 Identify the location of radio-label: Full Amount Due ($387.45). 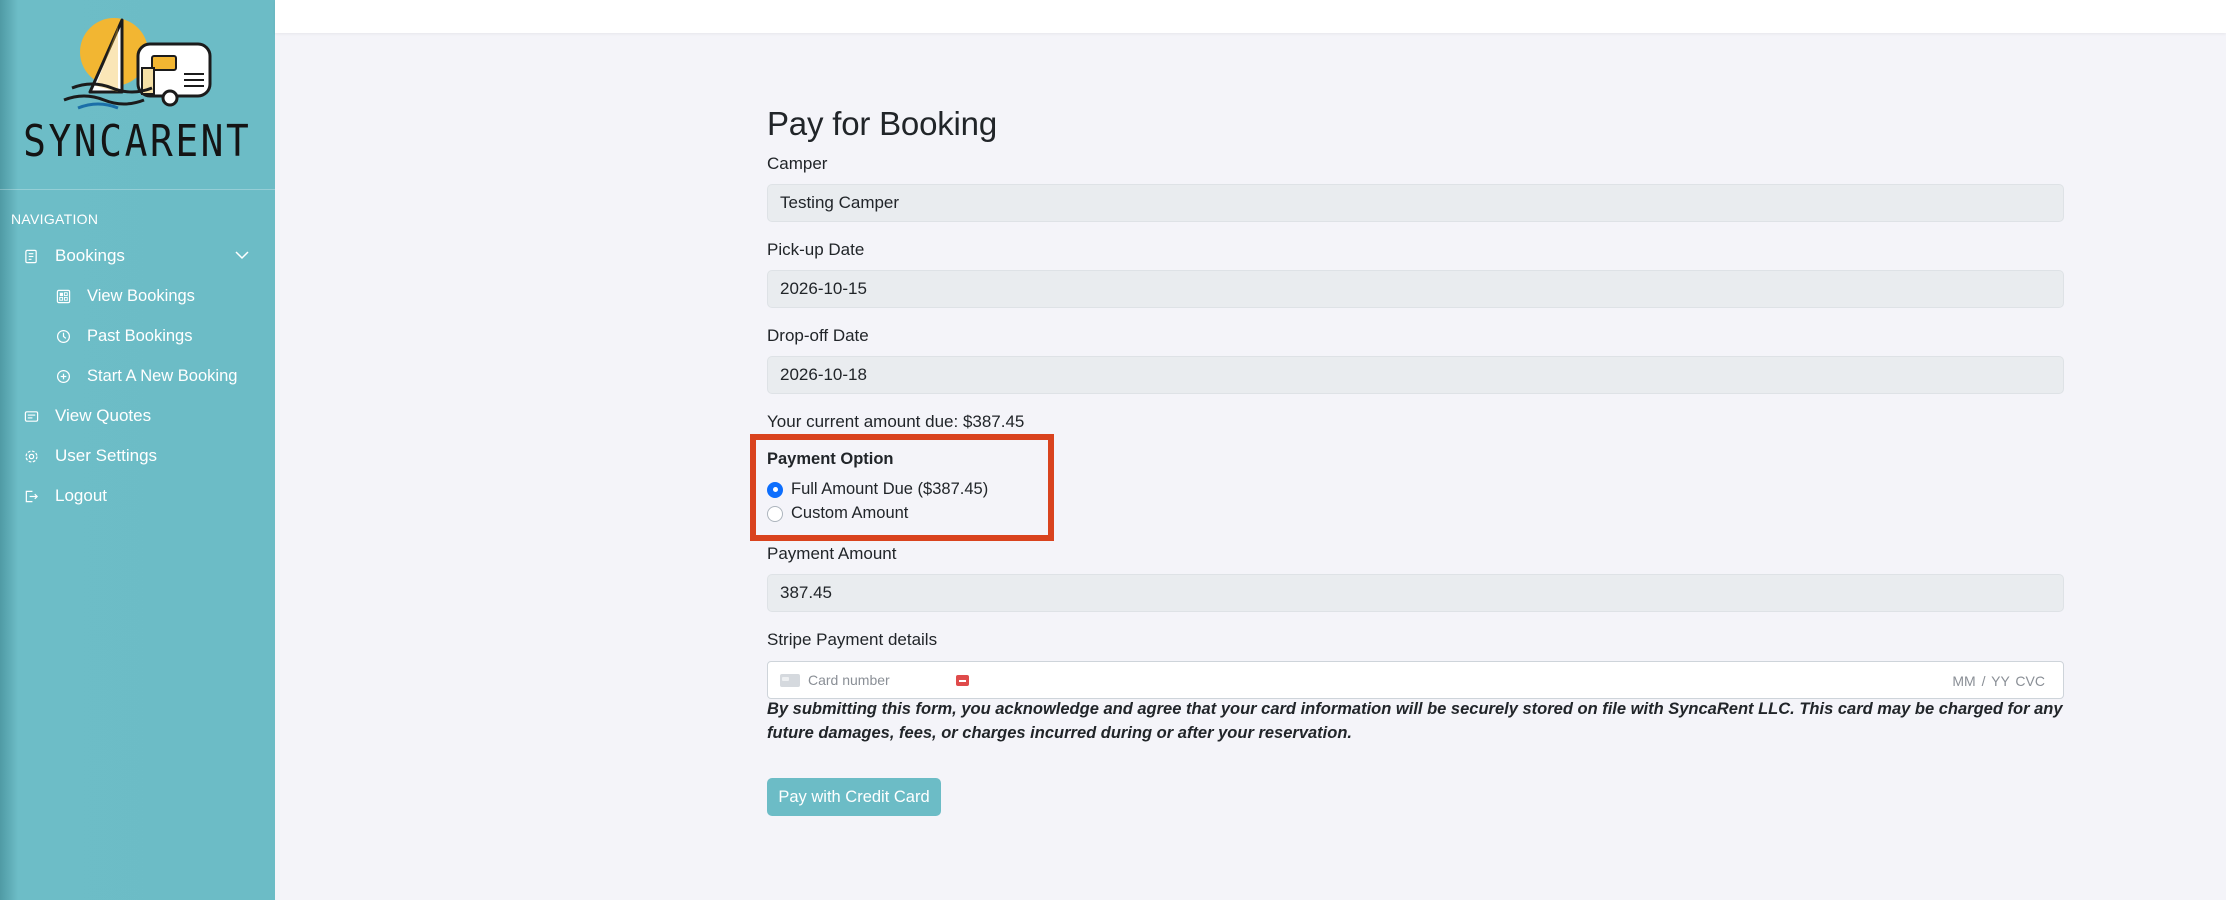
(889, 489).